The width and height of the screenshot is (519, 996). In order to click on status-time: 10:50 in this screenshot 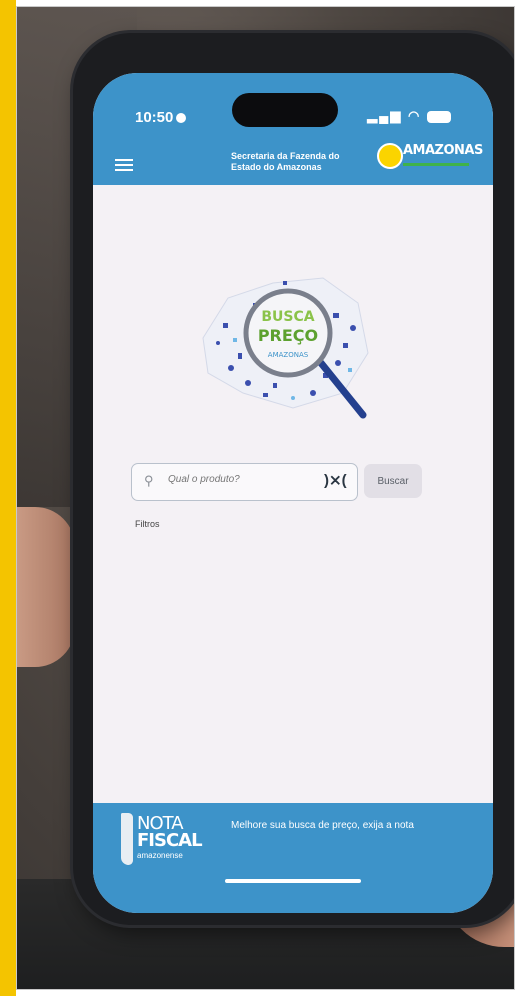, I will do `click(161, 117)`.